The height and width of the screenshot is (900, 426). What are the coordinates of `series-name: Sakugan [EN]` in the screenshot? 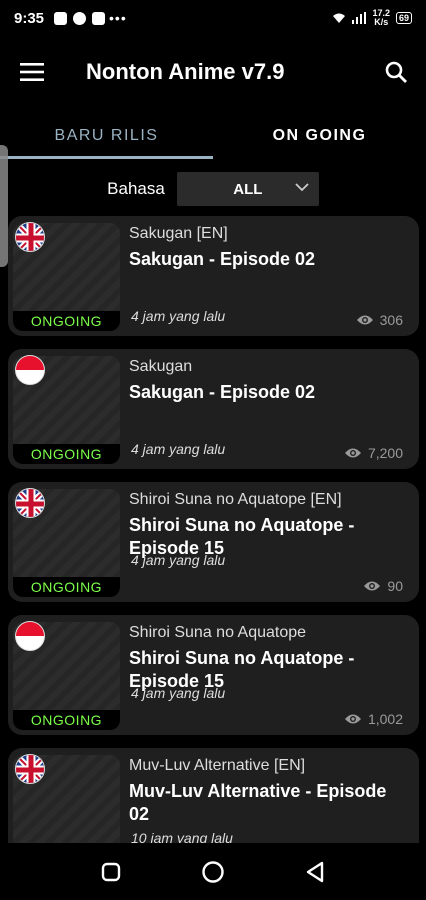 It's located at (178, 233).